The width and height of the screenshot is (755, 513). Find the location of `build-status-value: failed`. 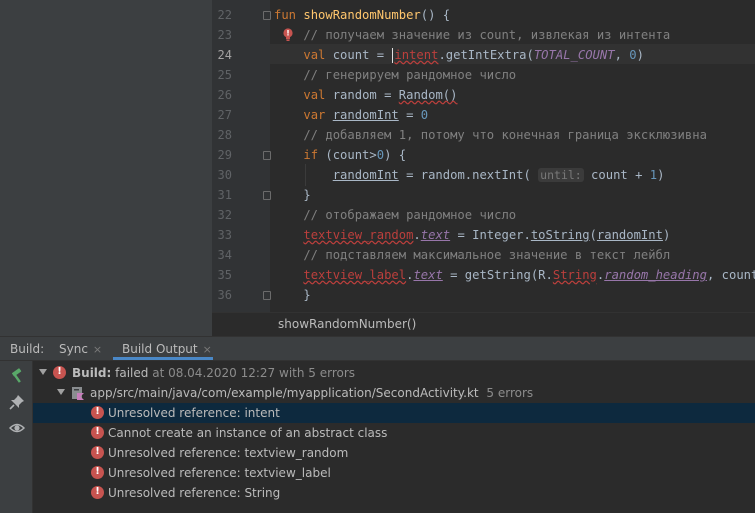

build-status-value: failed is located at coordinates (132, 373).